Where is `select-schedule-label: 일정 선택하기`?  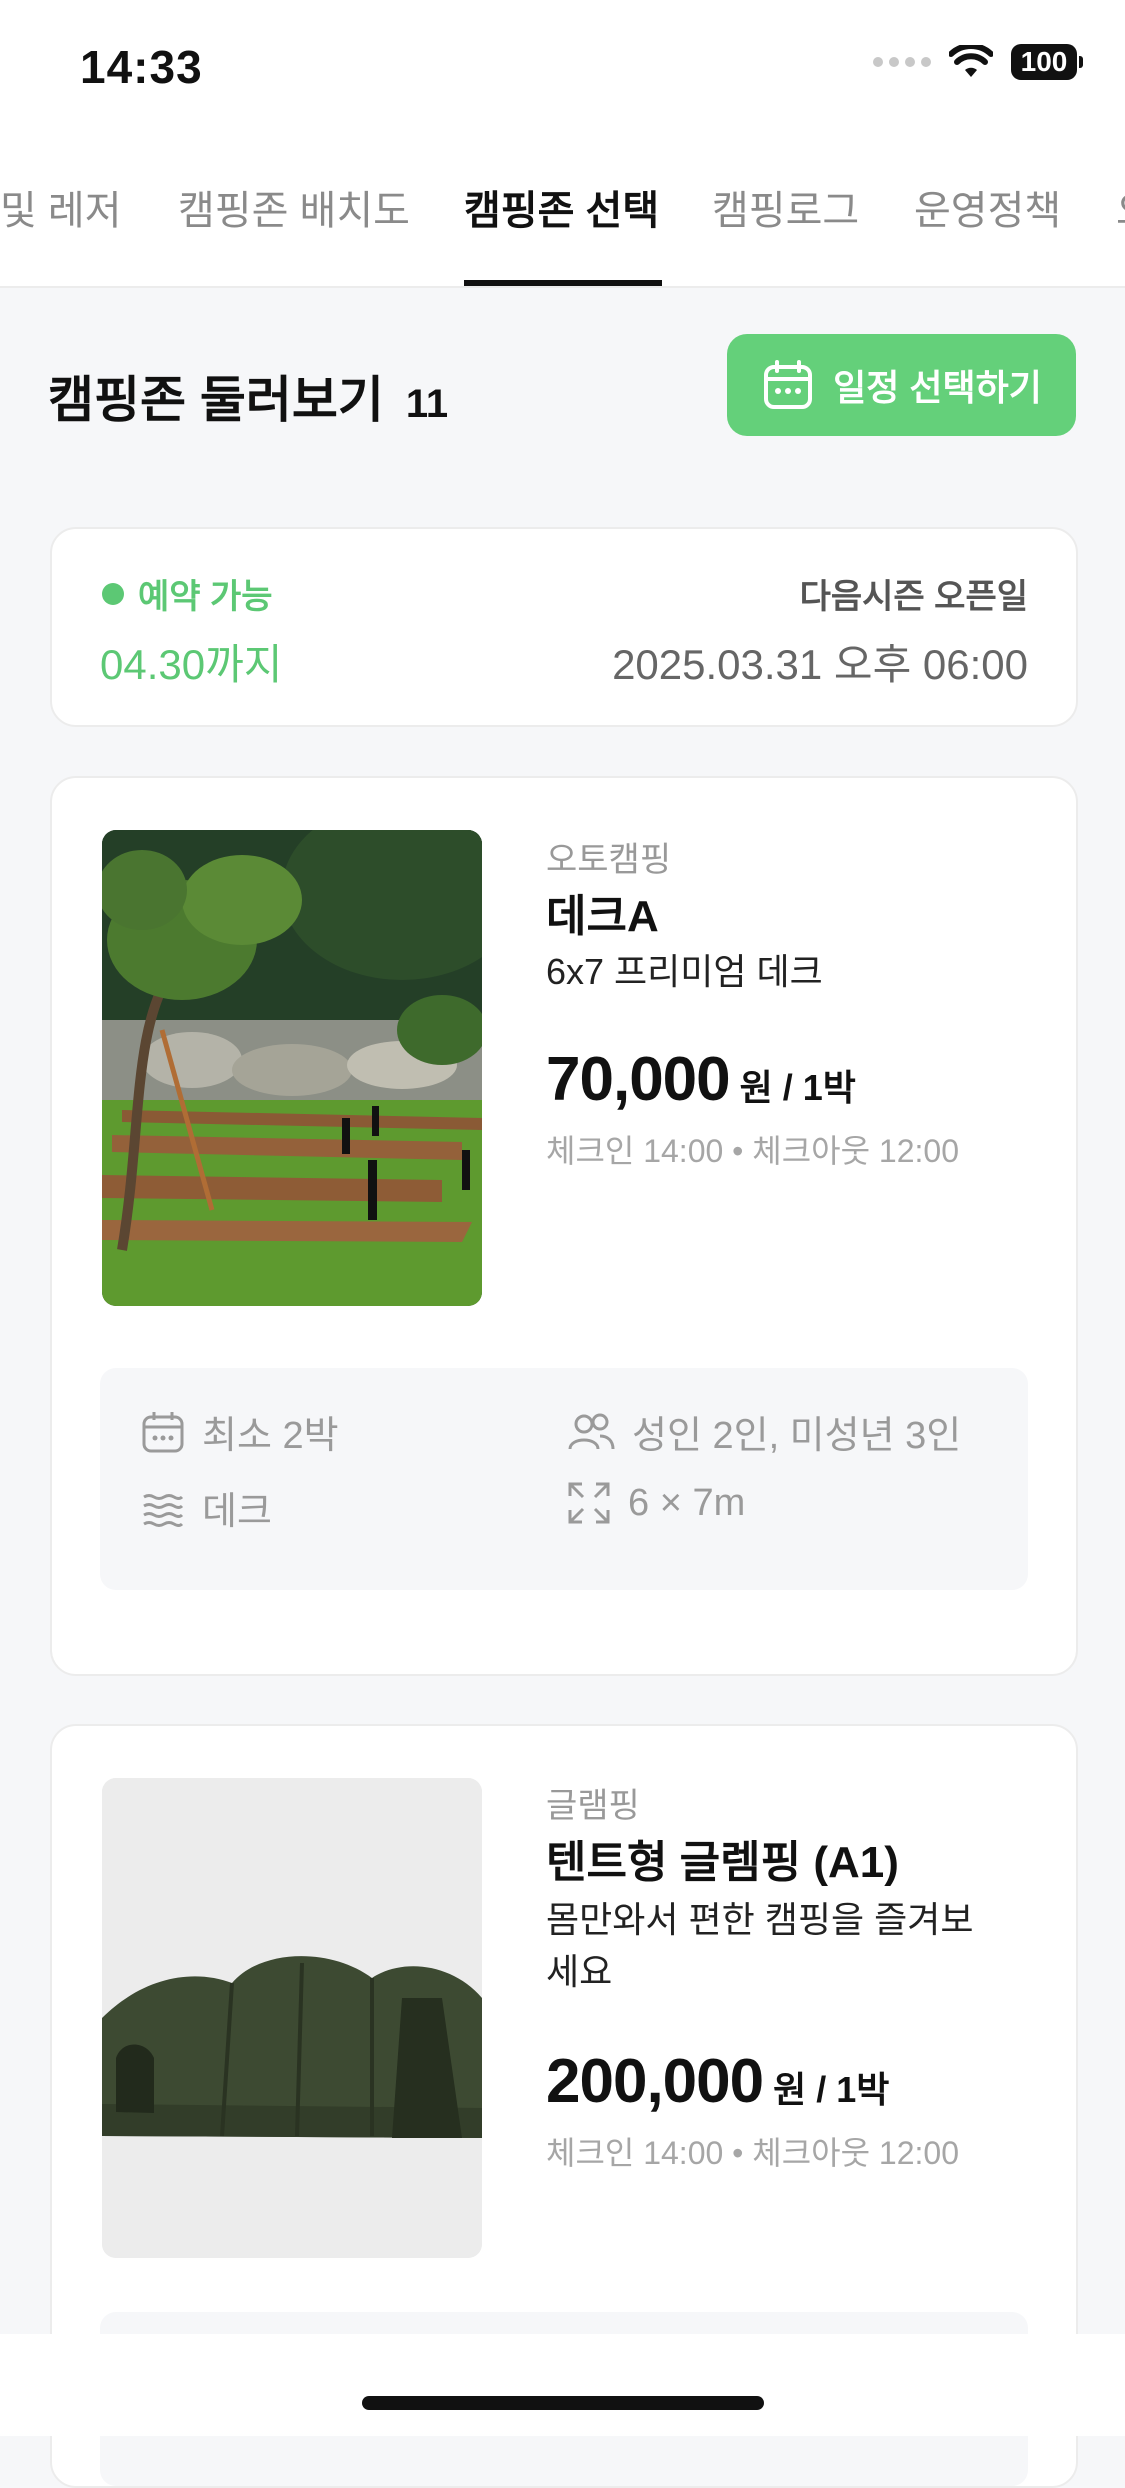 select-schedule-label: 일정 선택하기 is located at coordinates (937, 387).